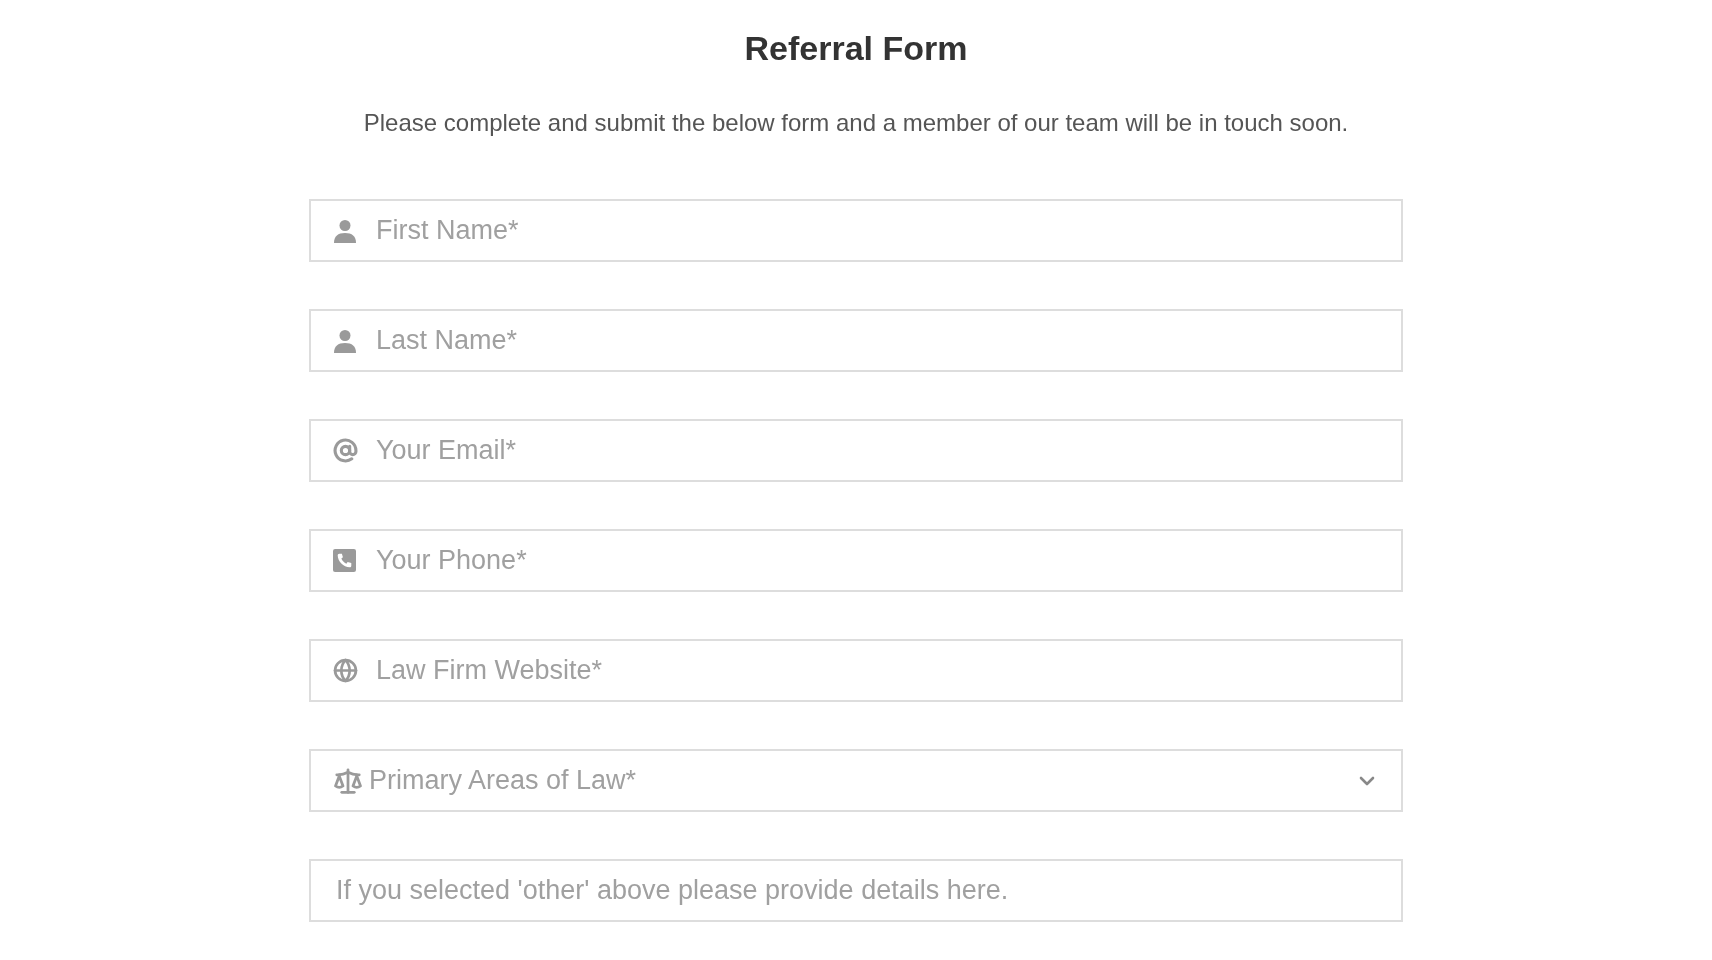 The height and width of the screenshot is (960, 1712). What do you see at coordinates (856, 230) in the screenshot?
I see `input-field: First Name*` at bounding box center [856, 230].